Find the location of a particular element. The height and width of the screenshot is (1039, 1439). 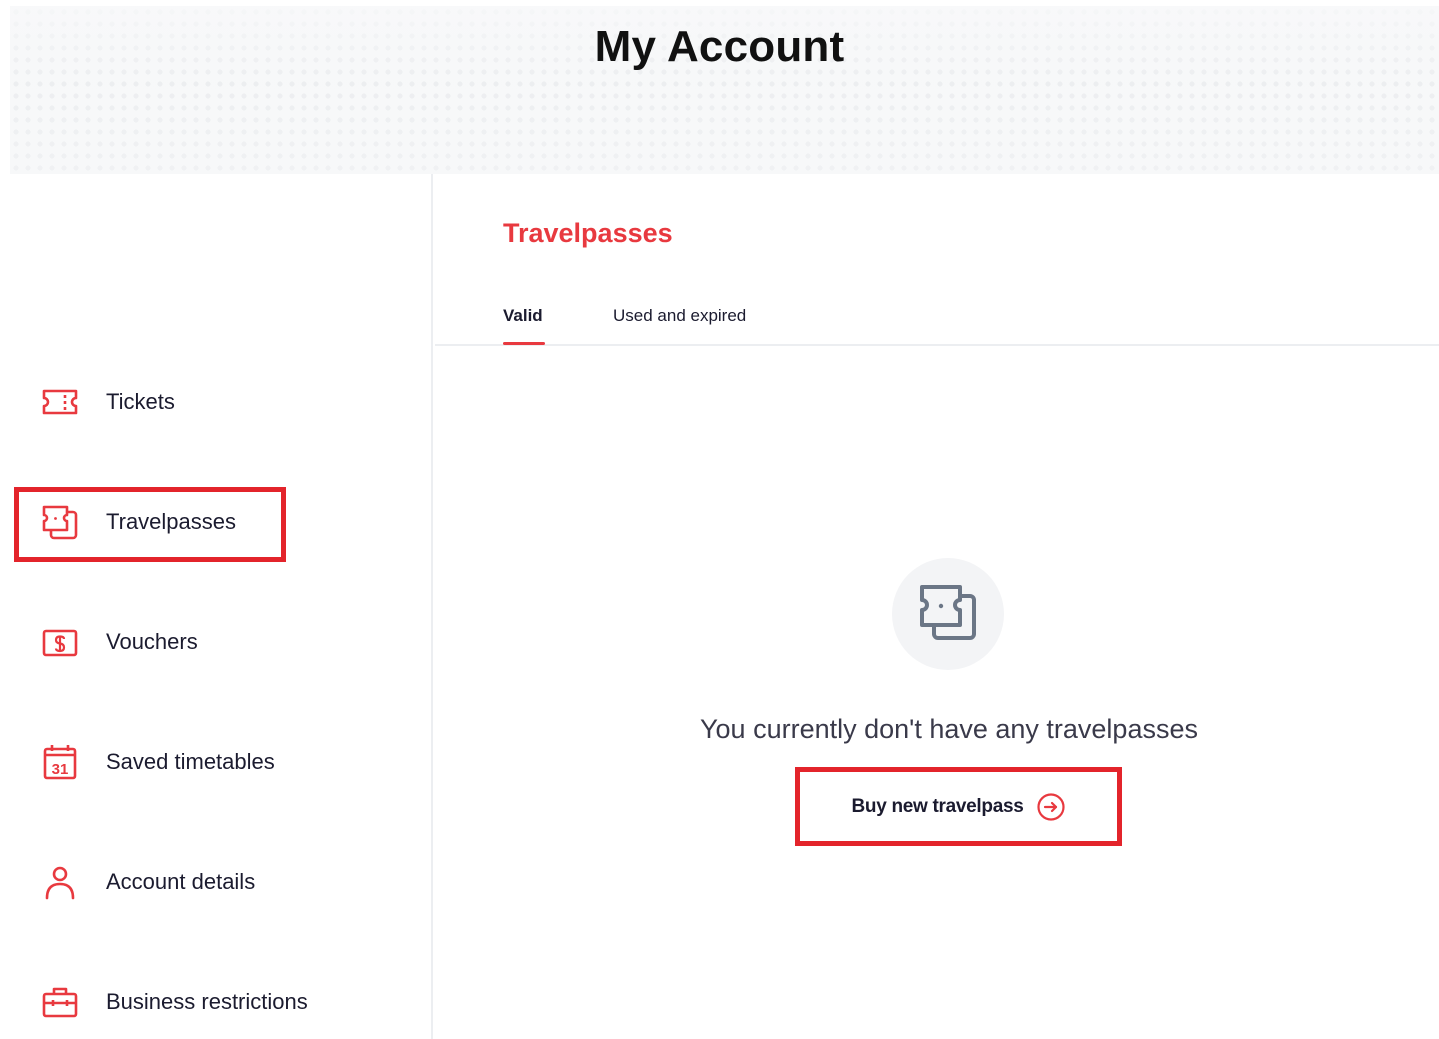

sidebar-item-label: Vouchers is located at coordinates (152, 641).